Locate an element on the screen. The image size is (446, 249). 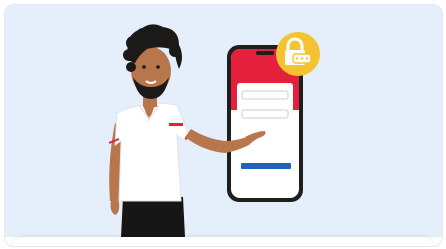
shirt is located at coordinates (152, 152).